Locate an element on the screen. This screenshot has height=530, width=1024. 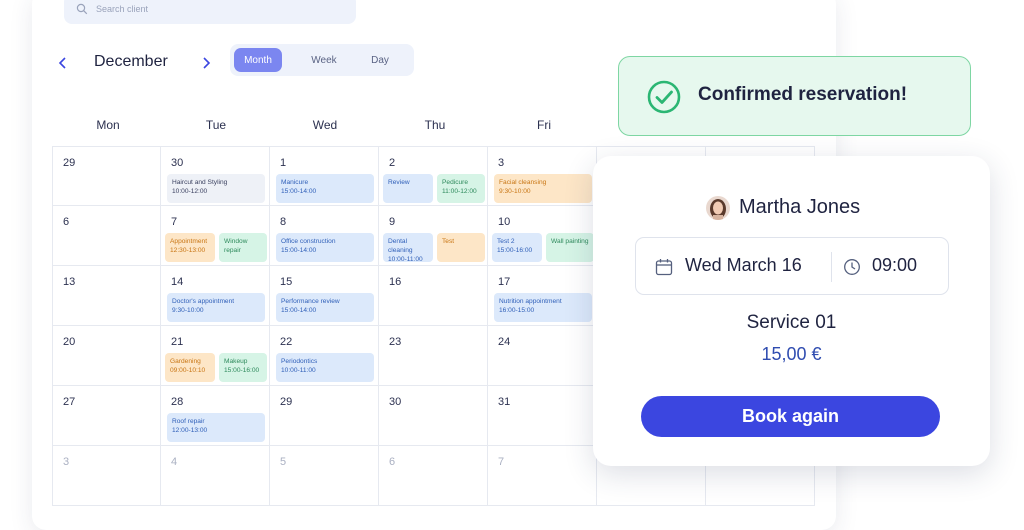
calendar-event: Roof repair 12:00-13:00 is located at coordinates (216, 427).